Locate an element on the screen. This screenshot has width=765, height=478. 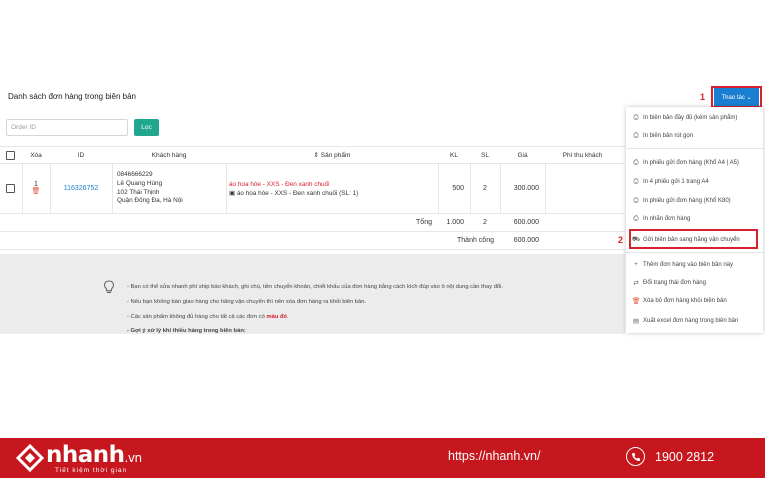
phone-icon is located at coordinates (635, 456).